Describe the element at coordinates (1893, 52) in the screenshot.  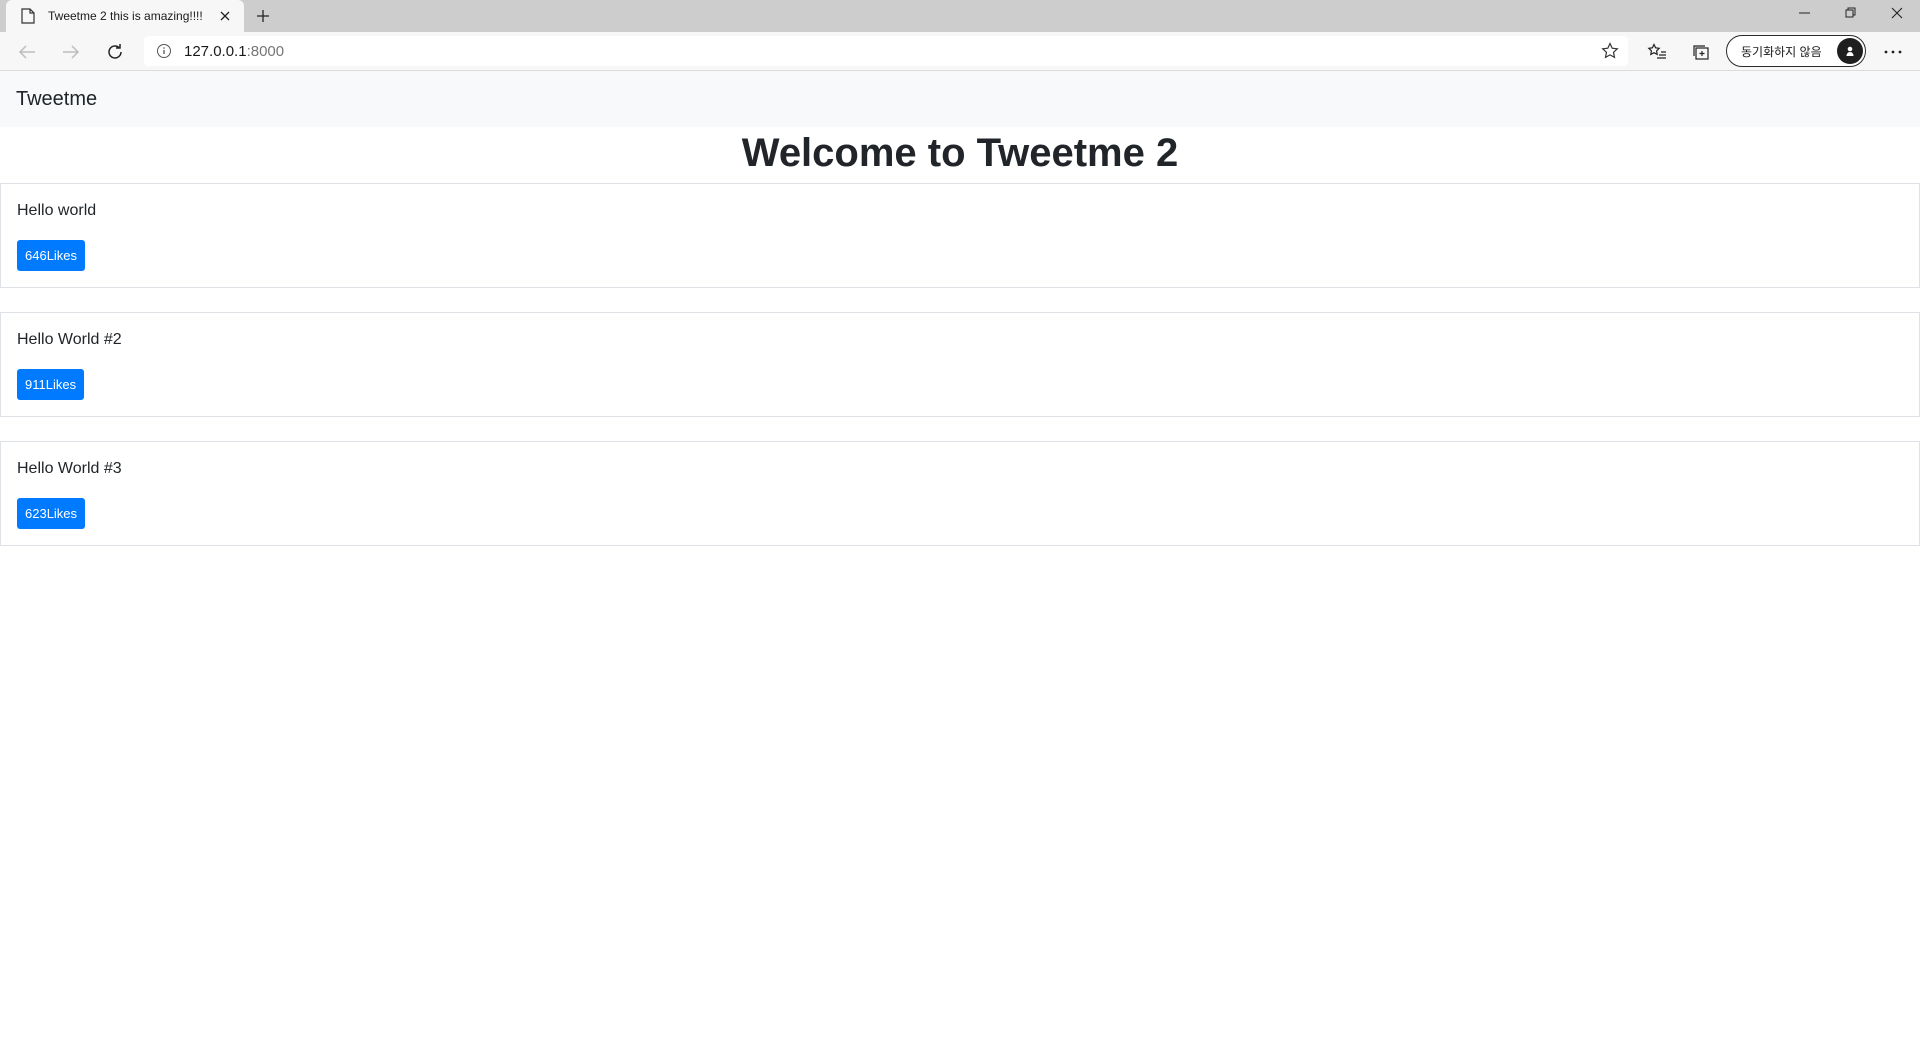
I see `more-options-icon` at that location.